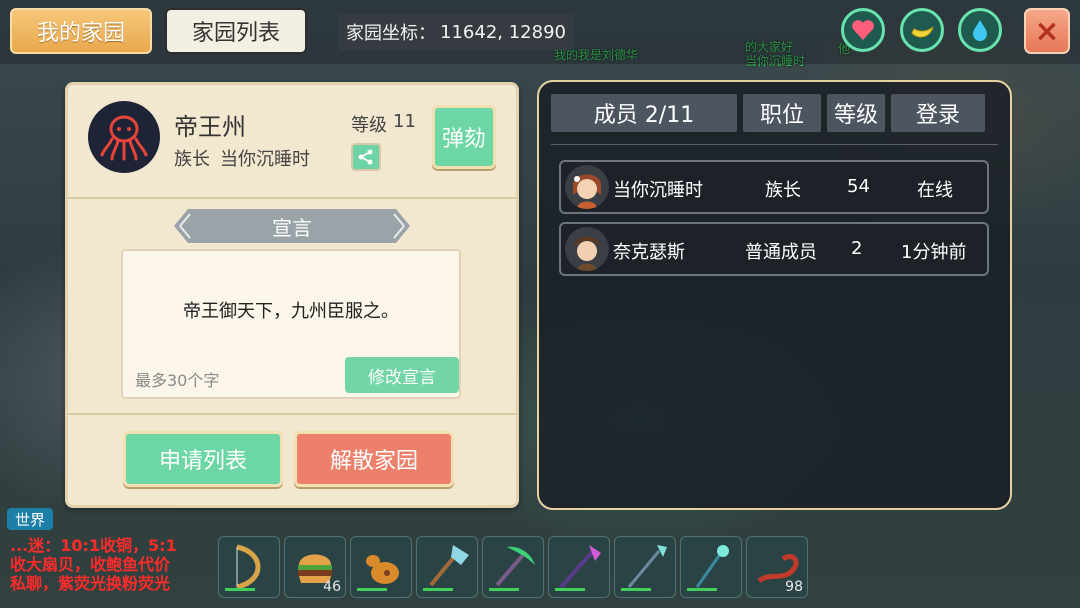  I want to click on clan-emblem, so click(124, 137).